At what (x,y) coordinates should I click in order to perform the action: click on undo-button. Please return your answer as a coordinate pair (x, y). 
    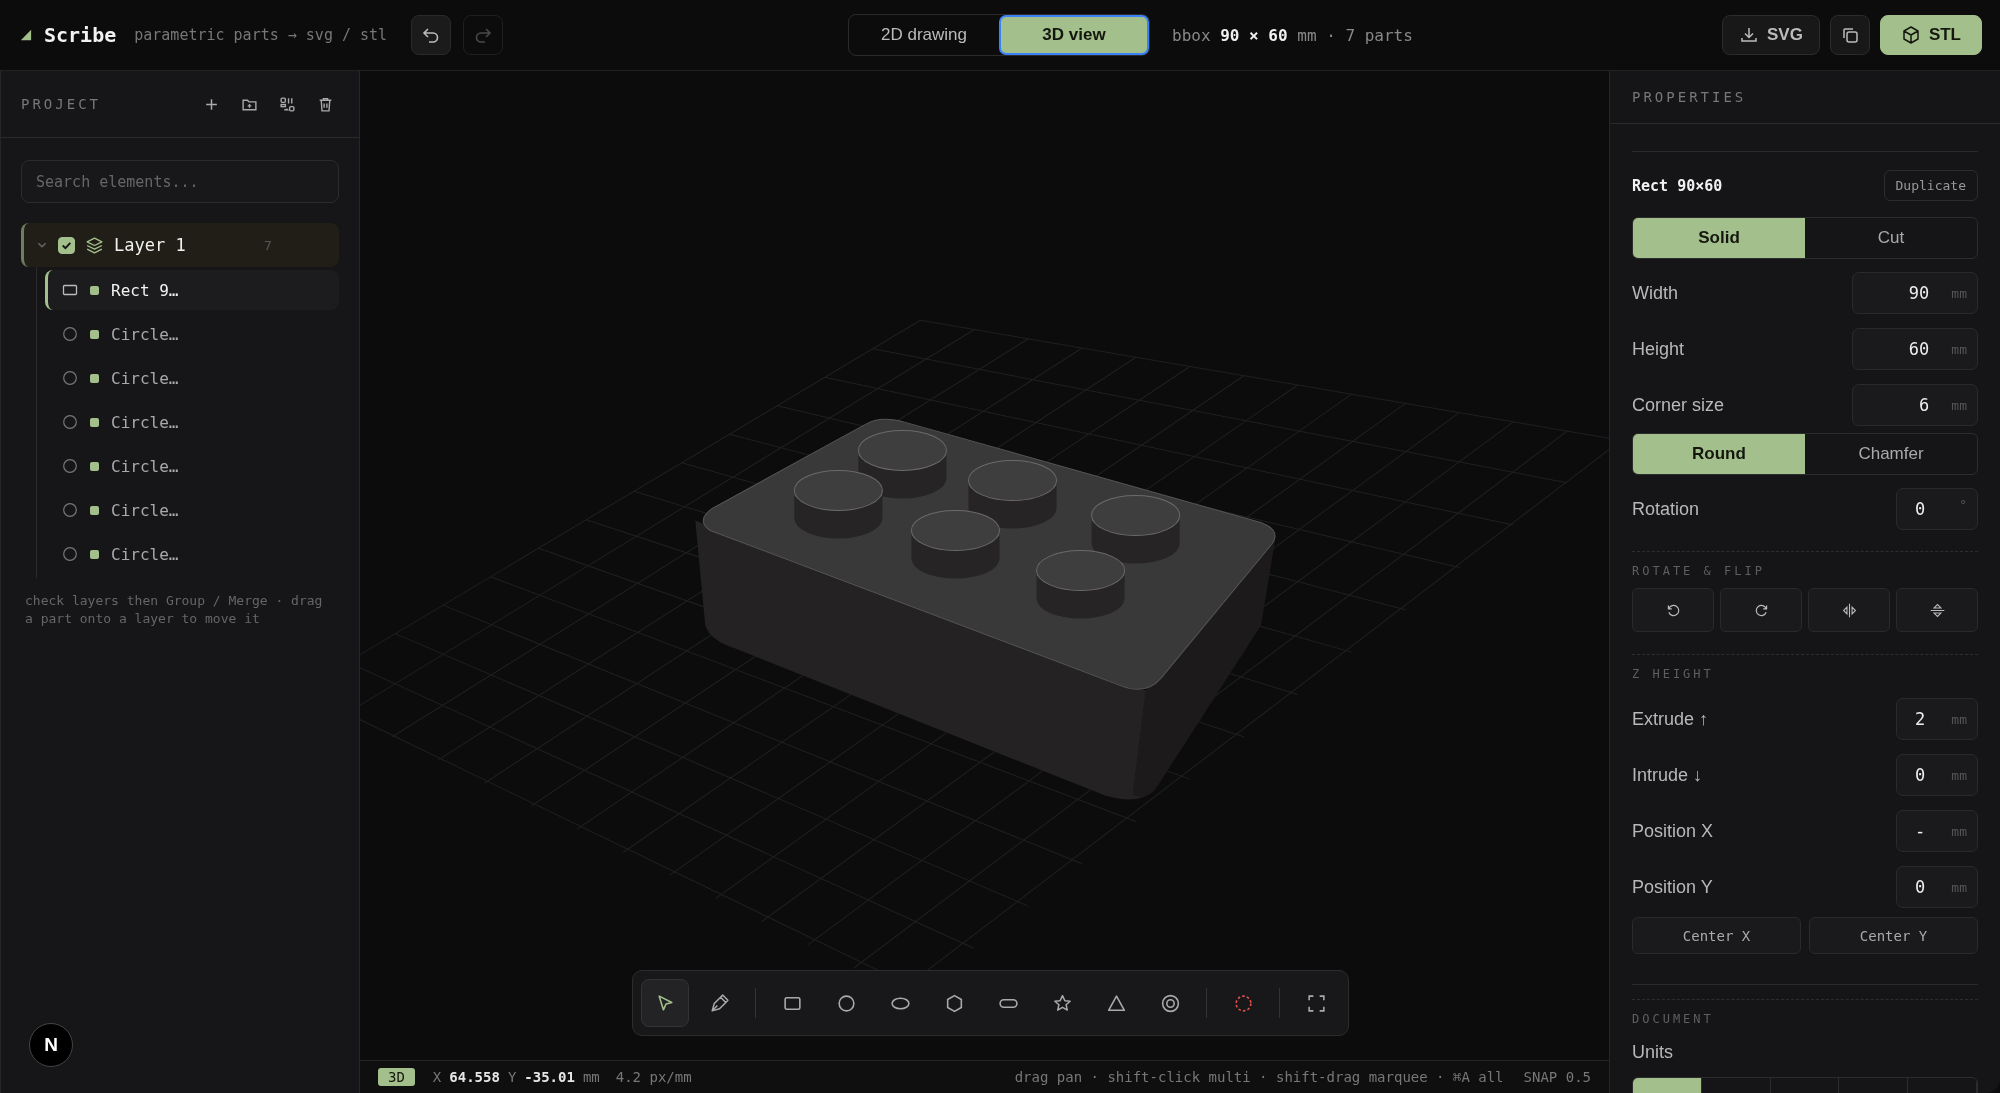
    Looking at the image, I should click on (431, 35).